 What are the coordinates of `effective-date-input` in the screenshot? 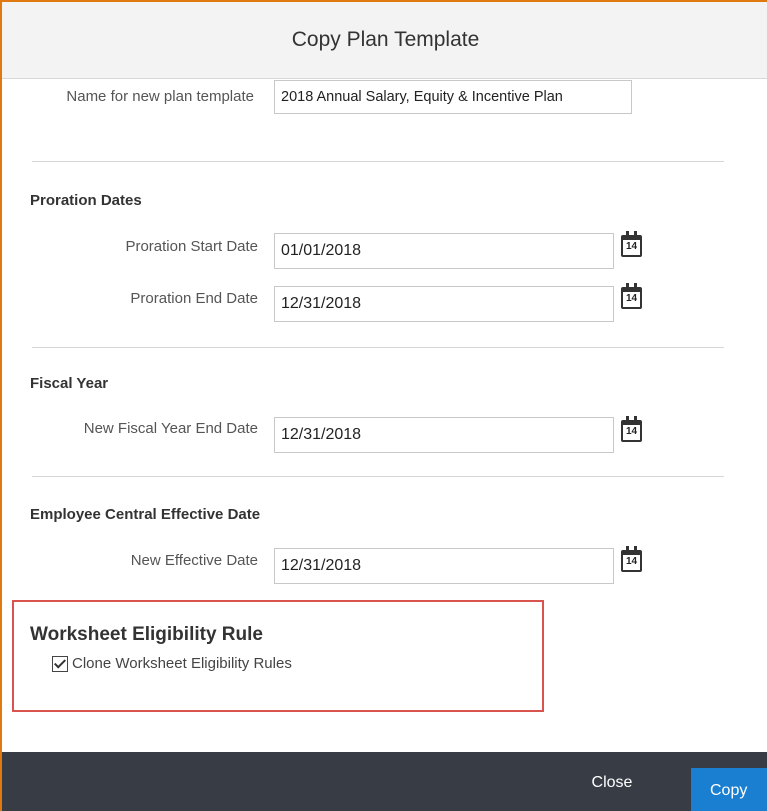 It's located at (444, 566).